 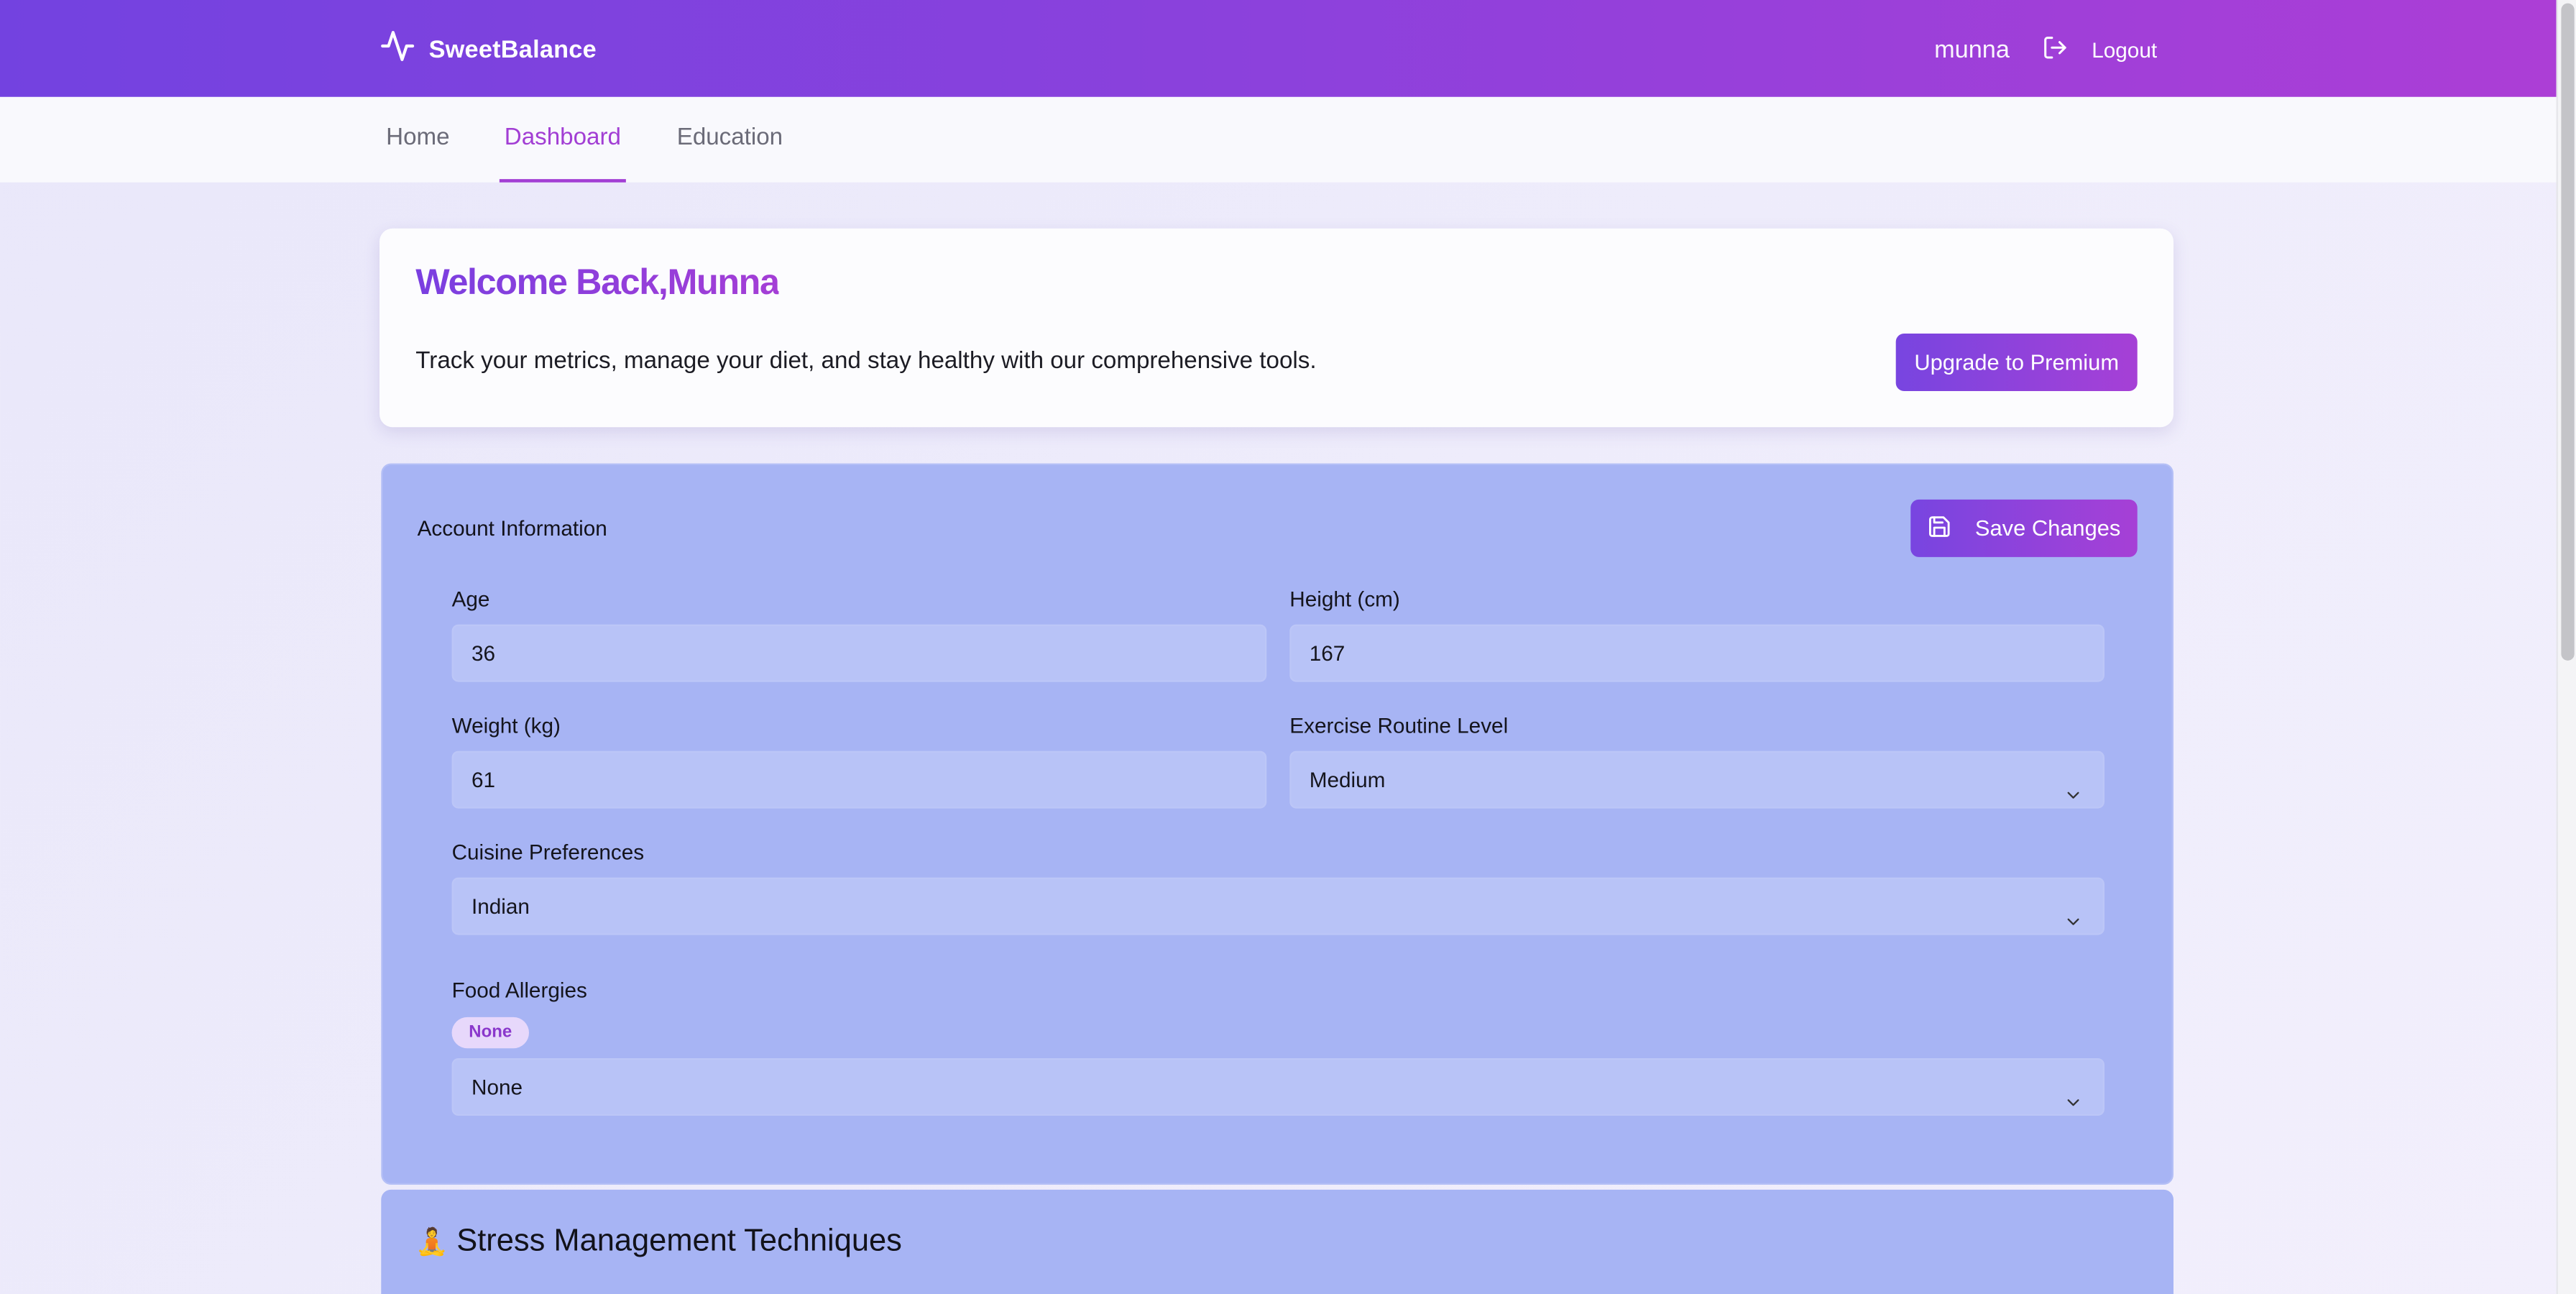 I want to click on stress-section-title: 🧘 Stress Management Techniques, so click(x=658, y=1242).